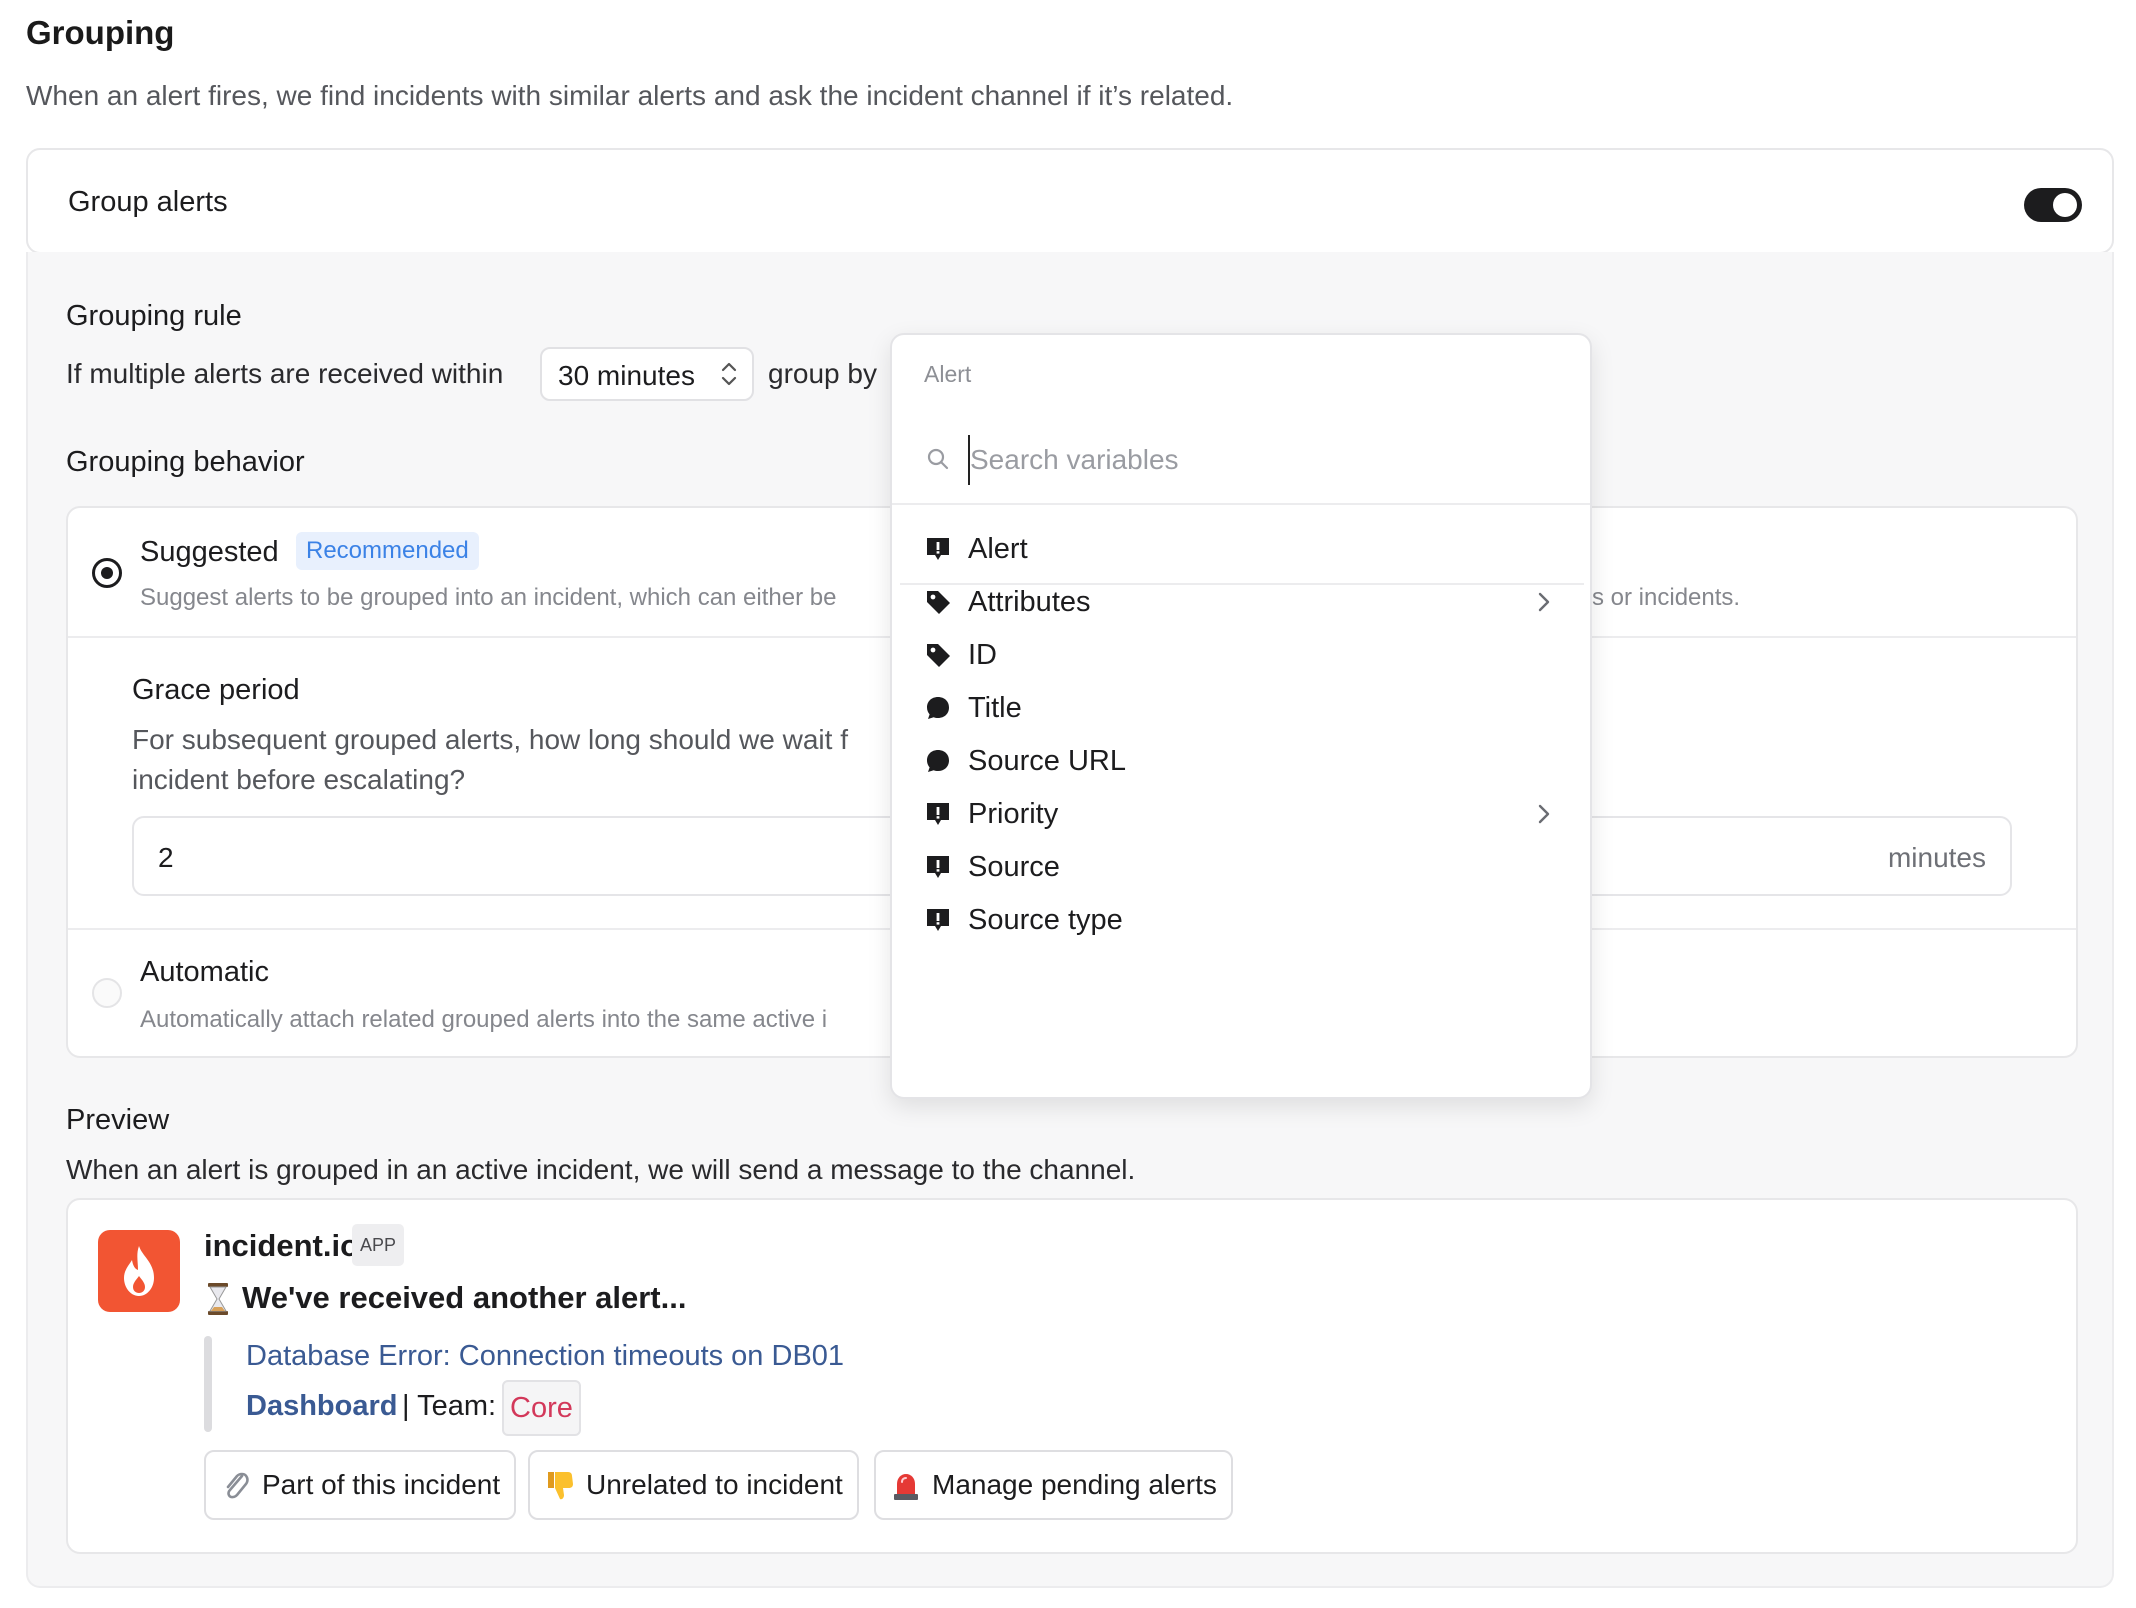 This screenshot has width=2136, height=1608. Describe the element at coordinates (822, 373) in the screenshot. I see `group-by-label: group by` at that location.